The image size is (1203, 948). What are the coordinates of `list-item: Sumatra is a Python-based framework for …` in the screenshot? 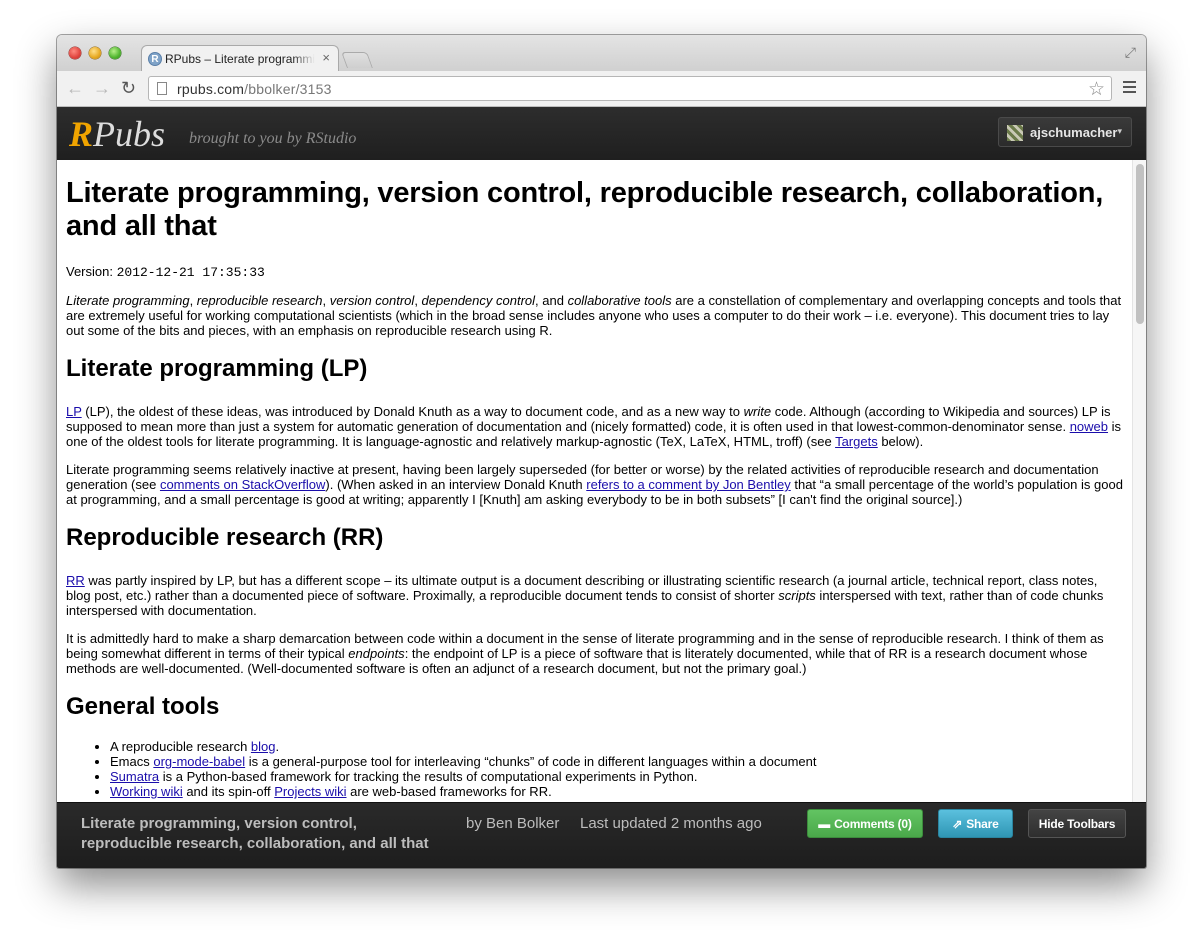 It's located at (617, 776).